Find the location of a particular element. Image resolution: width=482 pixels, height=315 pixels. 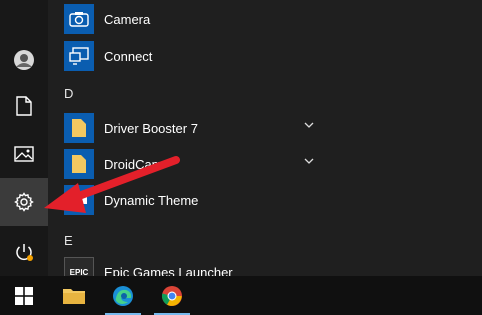

connect-icon is located at coordinates (79, 56).